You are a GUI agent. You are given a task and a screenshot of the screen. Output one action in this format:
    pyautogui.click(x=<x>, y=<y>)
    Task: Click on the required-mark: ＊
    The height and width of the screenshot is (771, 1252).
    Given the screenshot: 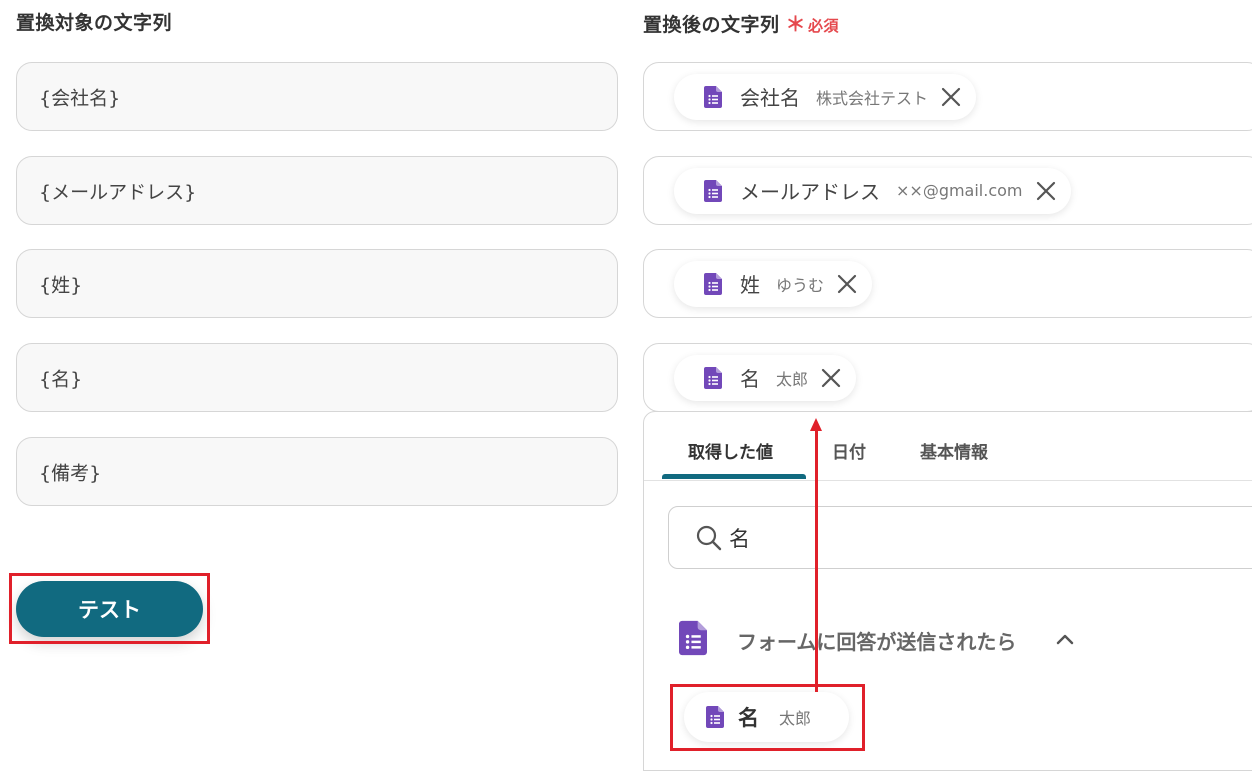 What is the action you would take?
    pyautogui.click(x=796, y=24)
    